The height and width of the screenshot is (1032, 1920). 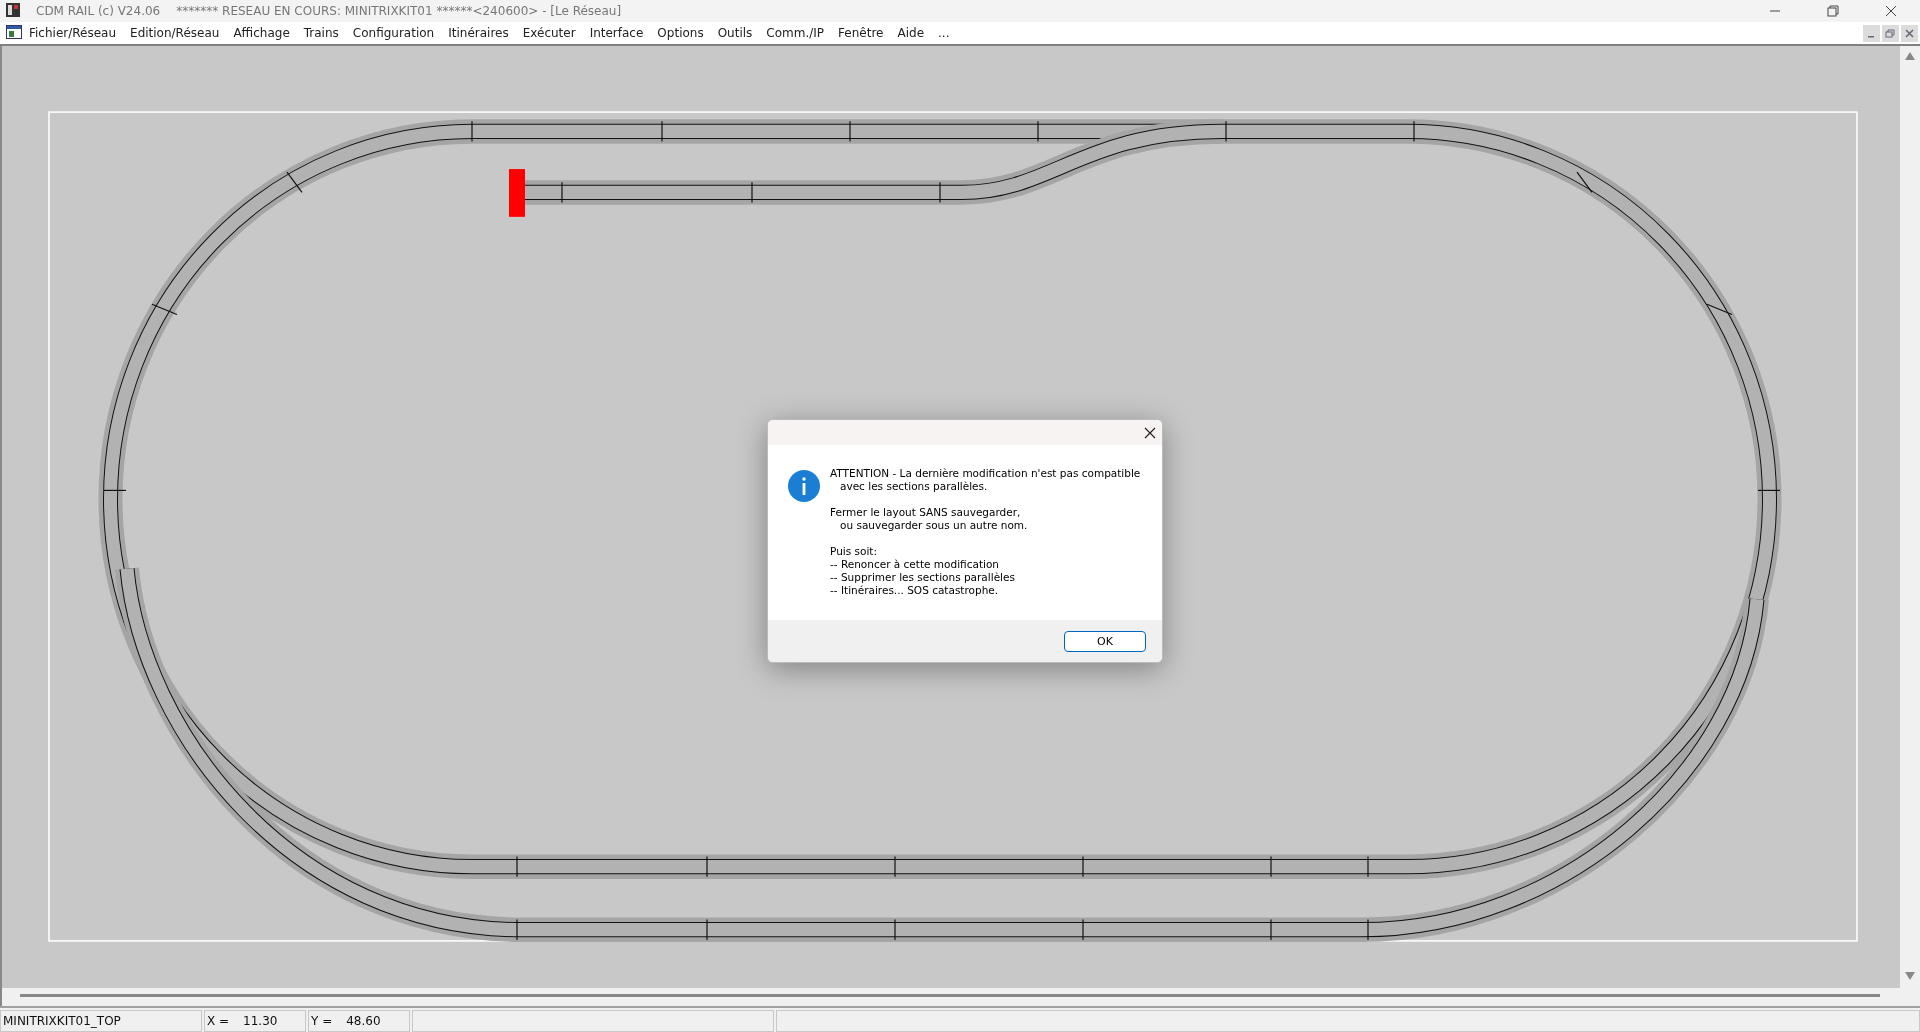 What do you see at coordinates (929, 519) in the screenshot?
I see `dialog-message: Fermer le layout SANS sauvegarder, ou sauvegarder sous un autre nom.` at bounding box center [929, 519].